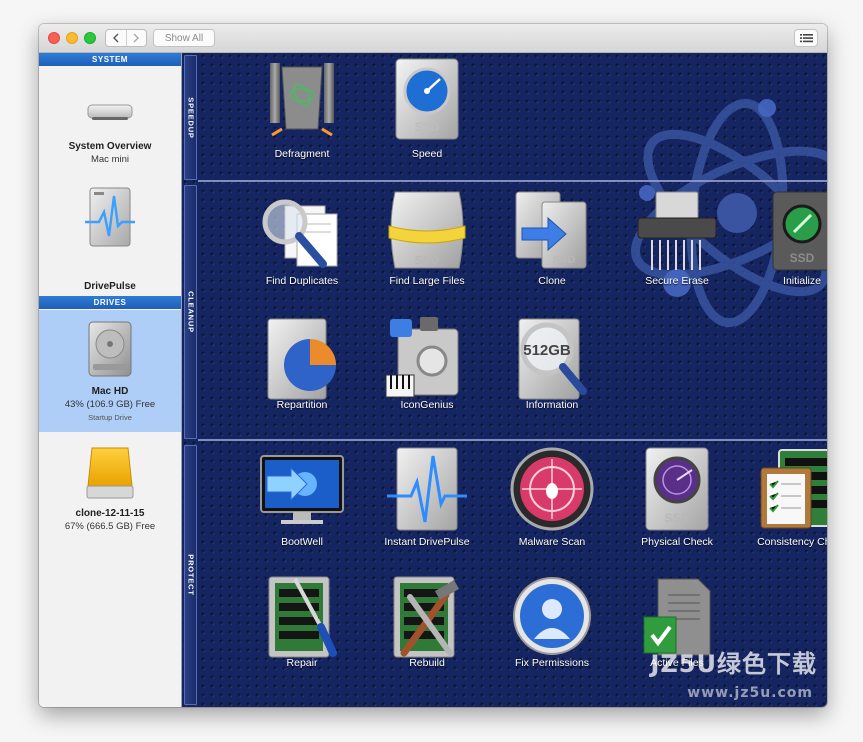  Describe the element at coordinates (427, 99) in the screenshot. I see `speed-icon: SSD` at that location.